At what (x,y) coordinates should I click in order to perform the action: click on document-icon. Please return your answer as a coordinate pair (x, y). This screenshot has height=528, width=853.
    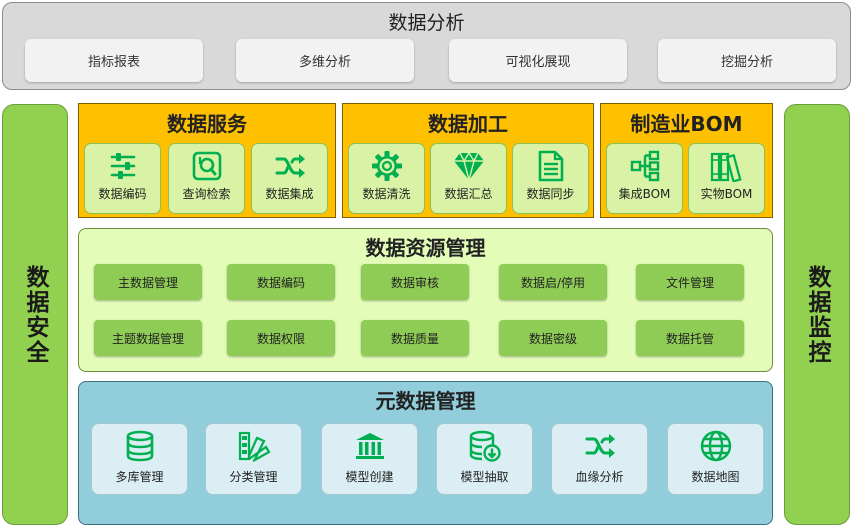
    Looking at the image, I should click on (550, 166).